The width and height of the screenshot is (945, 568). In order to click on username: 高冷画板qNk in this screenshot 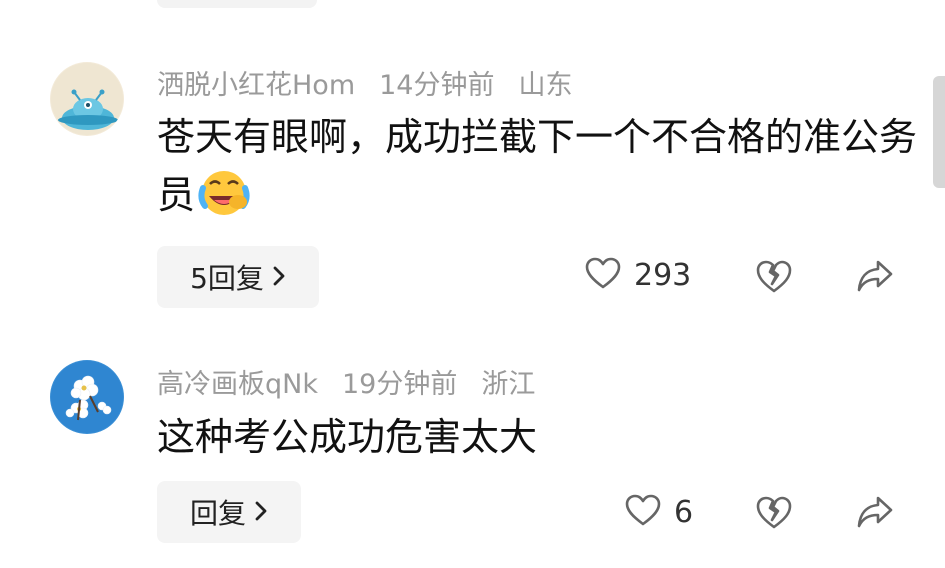, I will do `click(237, 381)`.